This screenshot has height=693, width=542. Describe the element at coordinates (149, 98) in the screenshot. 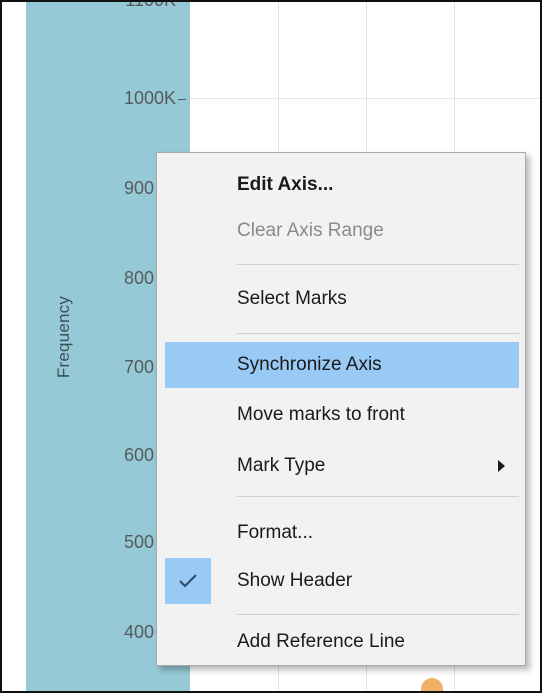

I see `tick-label: 1000K` at that location.